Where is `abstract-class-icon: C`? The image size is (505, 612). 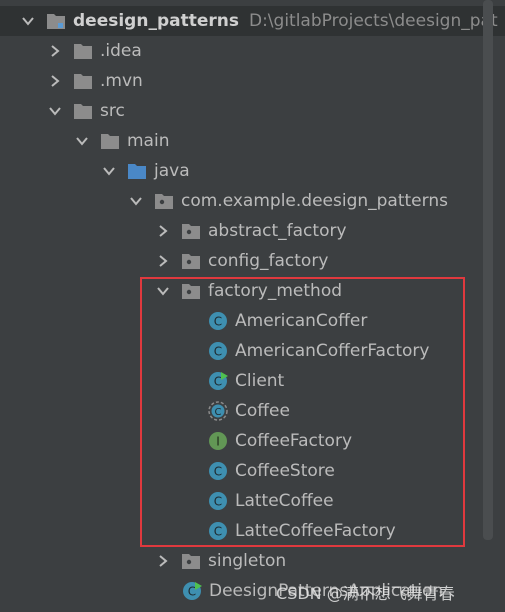 abstract-class-icon: C is located at coordinates (218, 411).